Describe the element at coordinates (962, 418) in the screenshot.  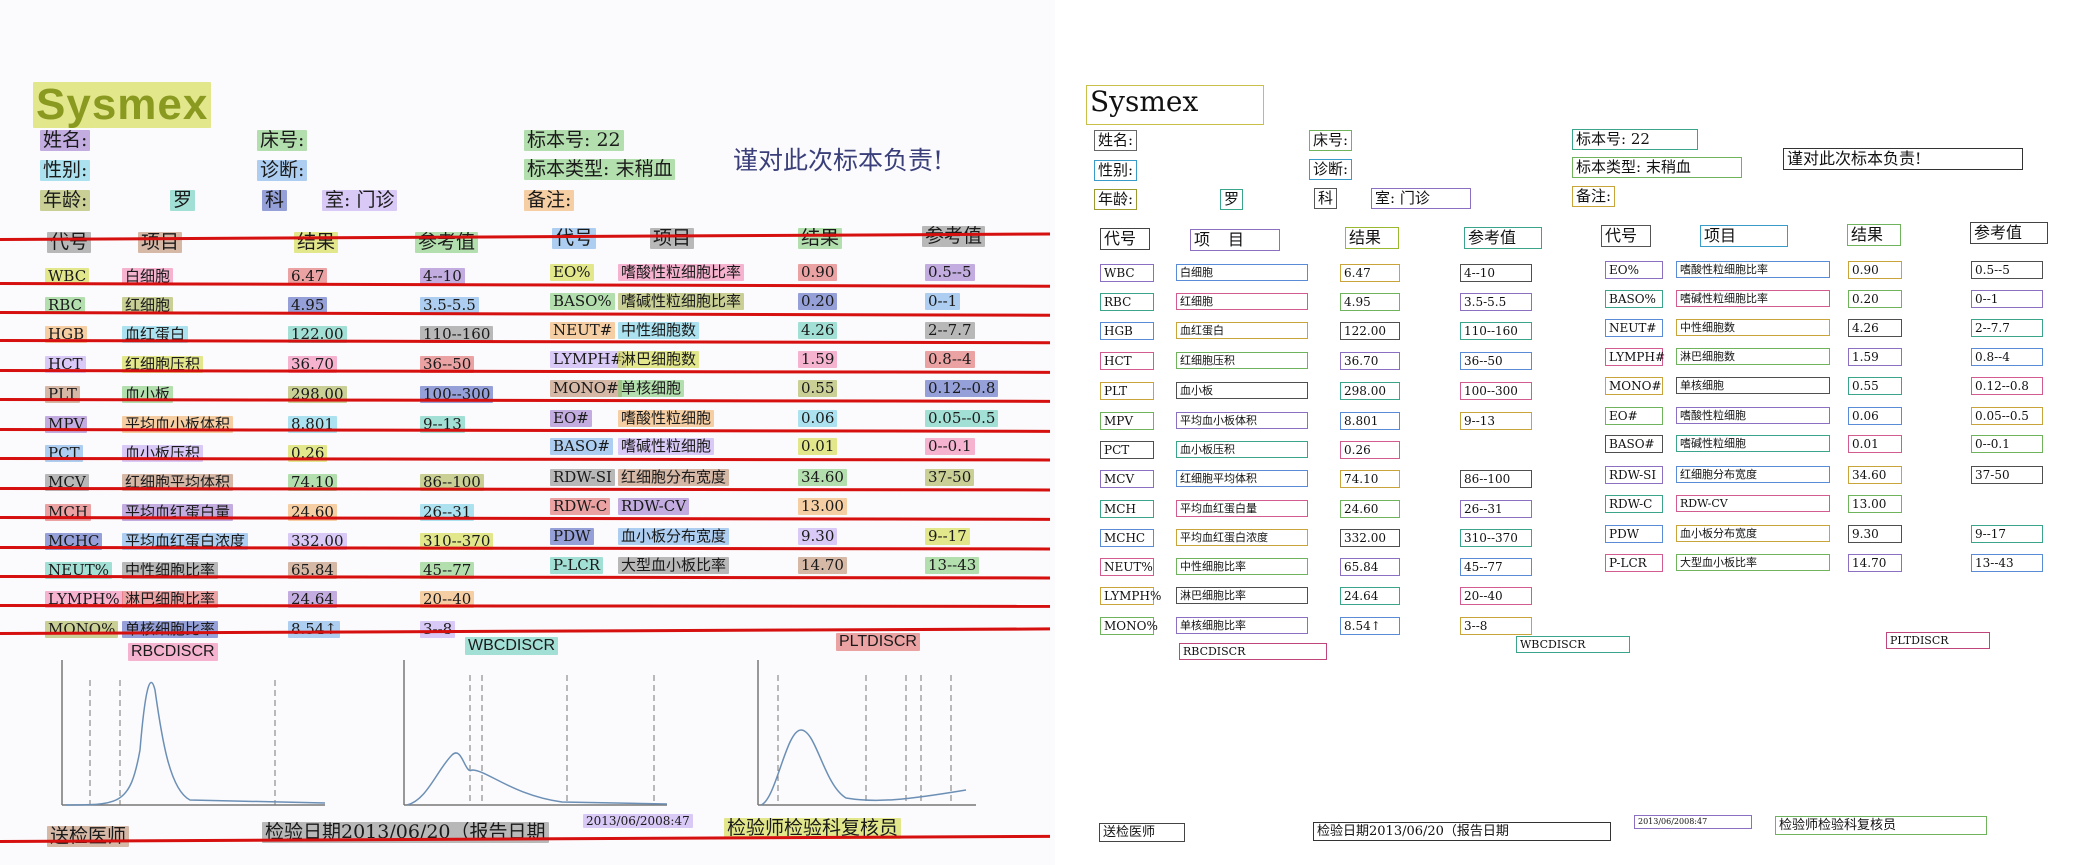
I see `scan-ref-cell: 0.05--0.5` at that location.